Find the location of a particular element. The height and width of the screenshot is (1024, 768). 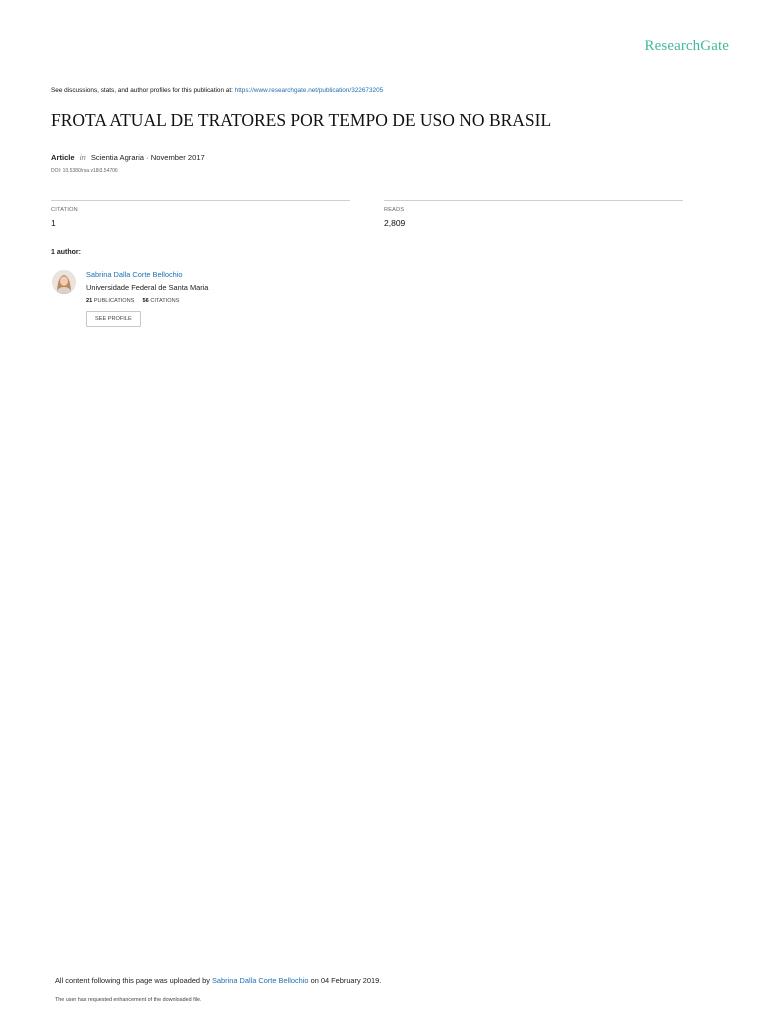

uploader-link: Sabrina Dalla Corte Bellochio is located at coordinates (260, 980).